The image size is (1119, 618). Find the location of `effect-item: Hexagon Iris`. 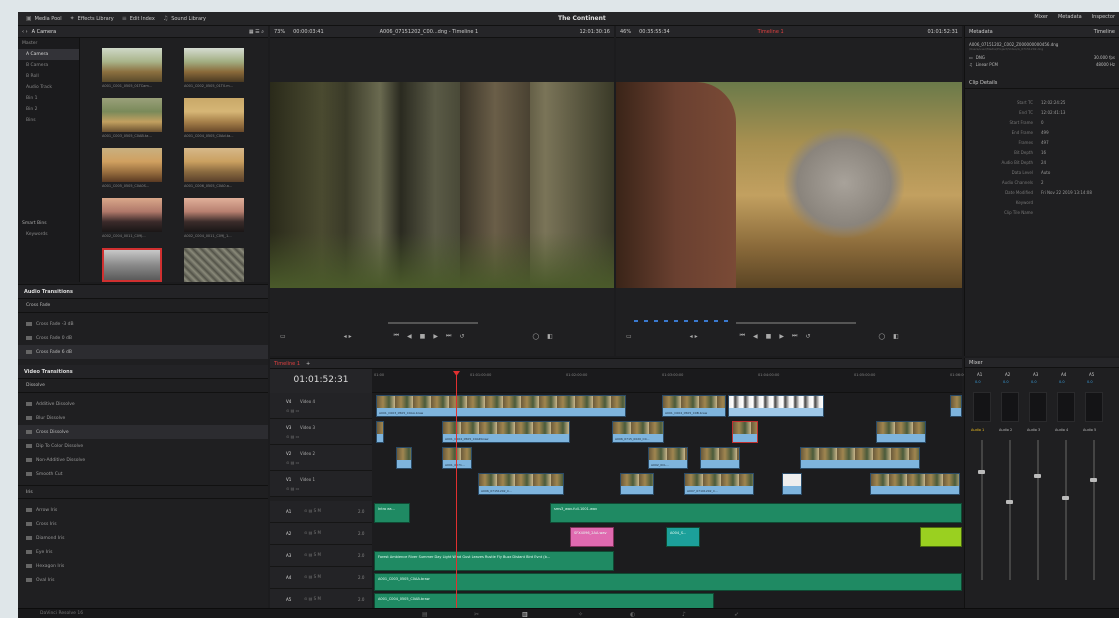

effect-item: Hexagon Iris is located at coordinates (143, 566).